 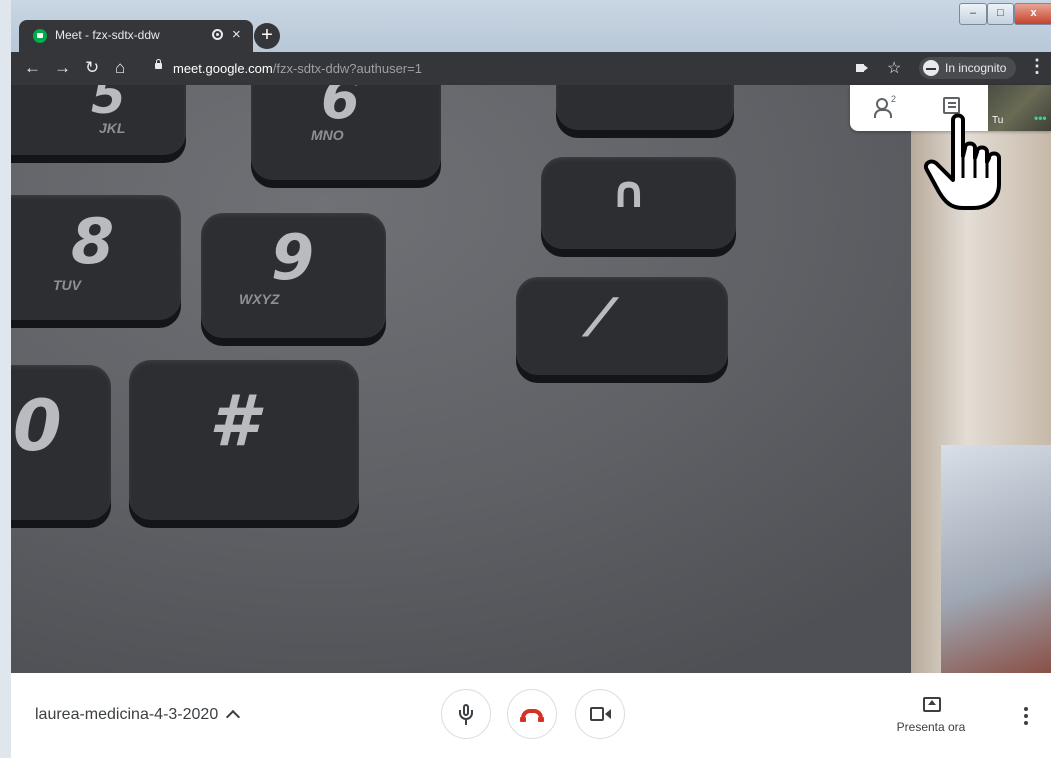 I want to click on phone-key-speaker, so click(x=645, y=107).